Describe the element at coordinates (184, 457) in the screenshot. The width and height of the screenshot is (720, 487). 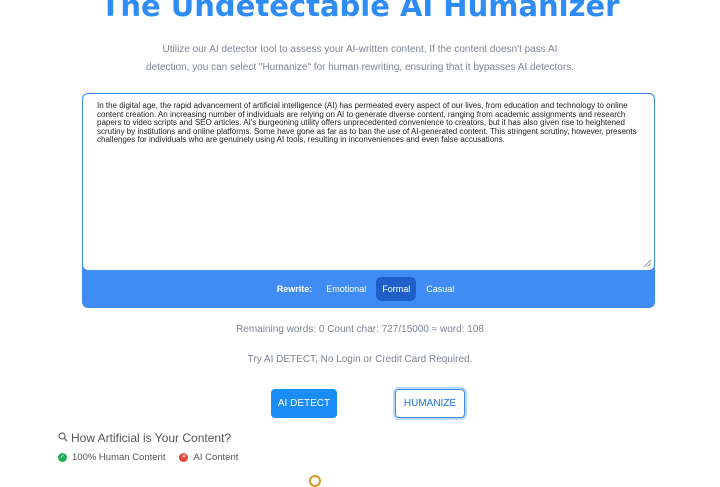
I see `x-circle-icon: ✕` at that location.